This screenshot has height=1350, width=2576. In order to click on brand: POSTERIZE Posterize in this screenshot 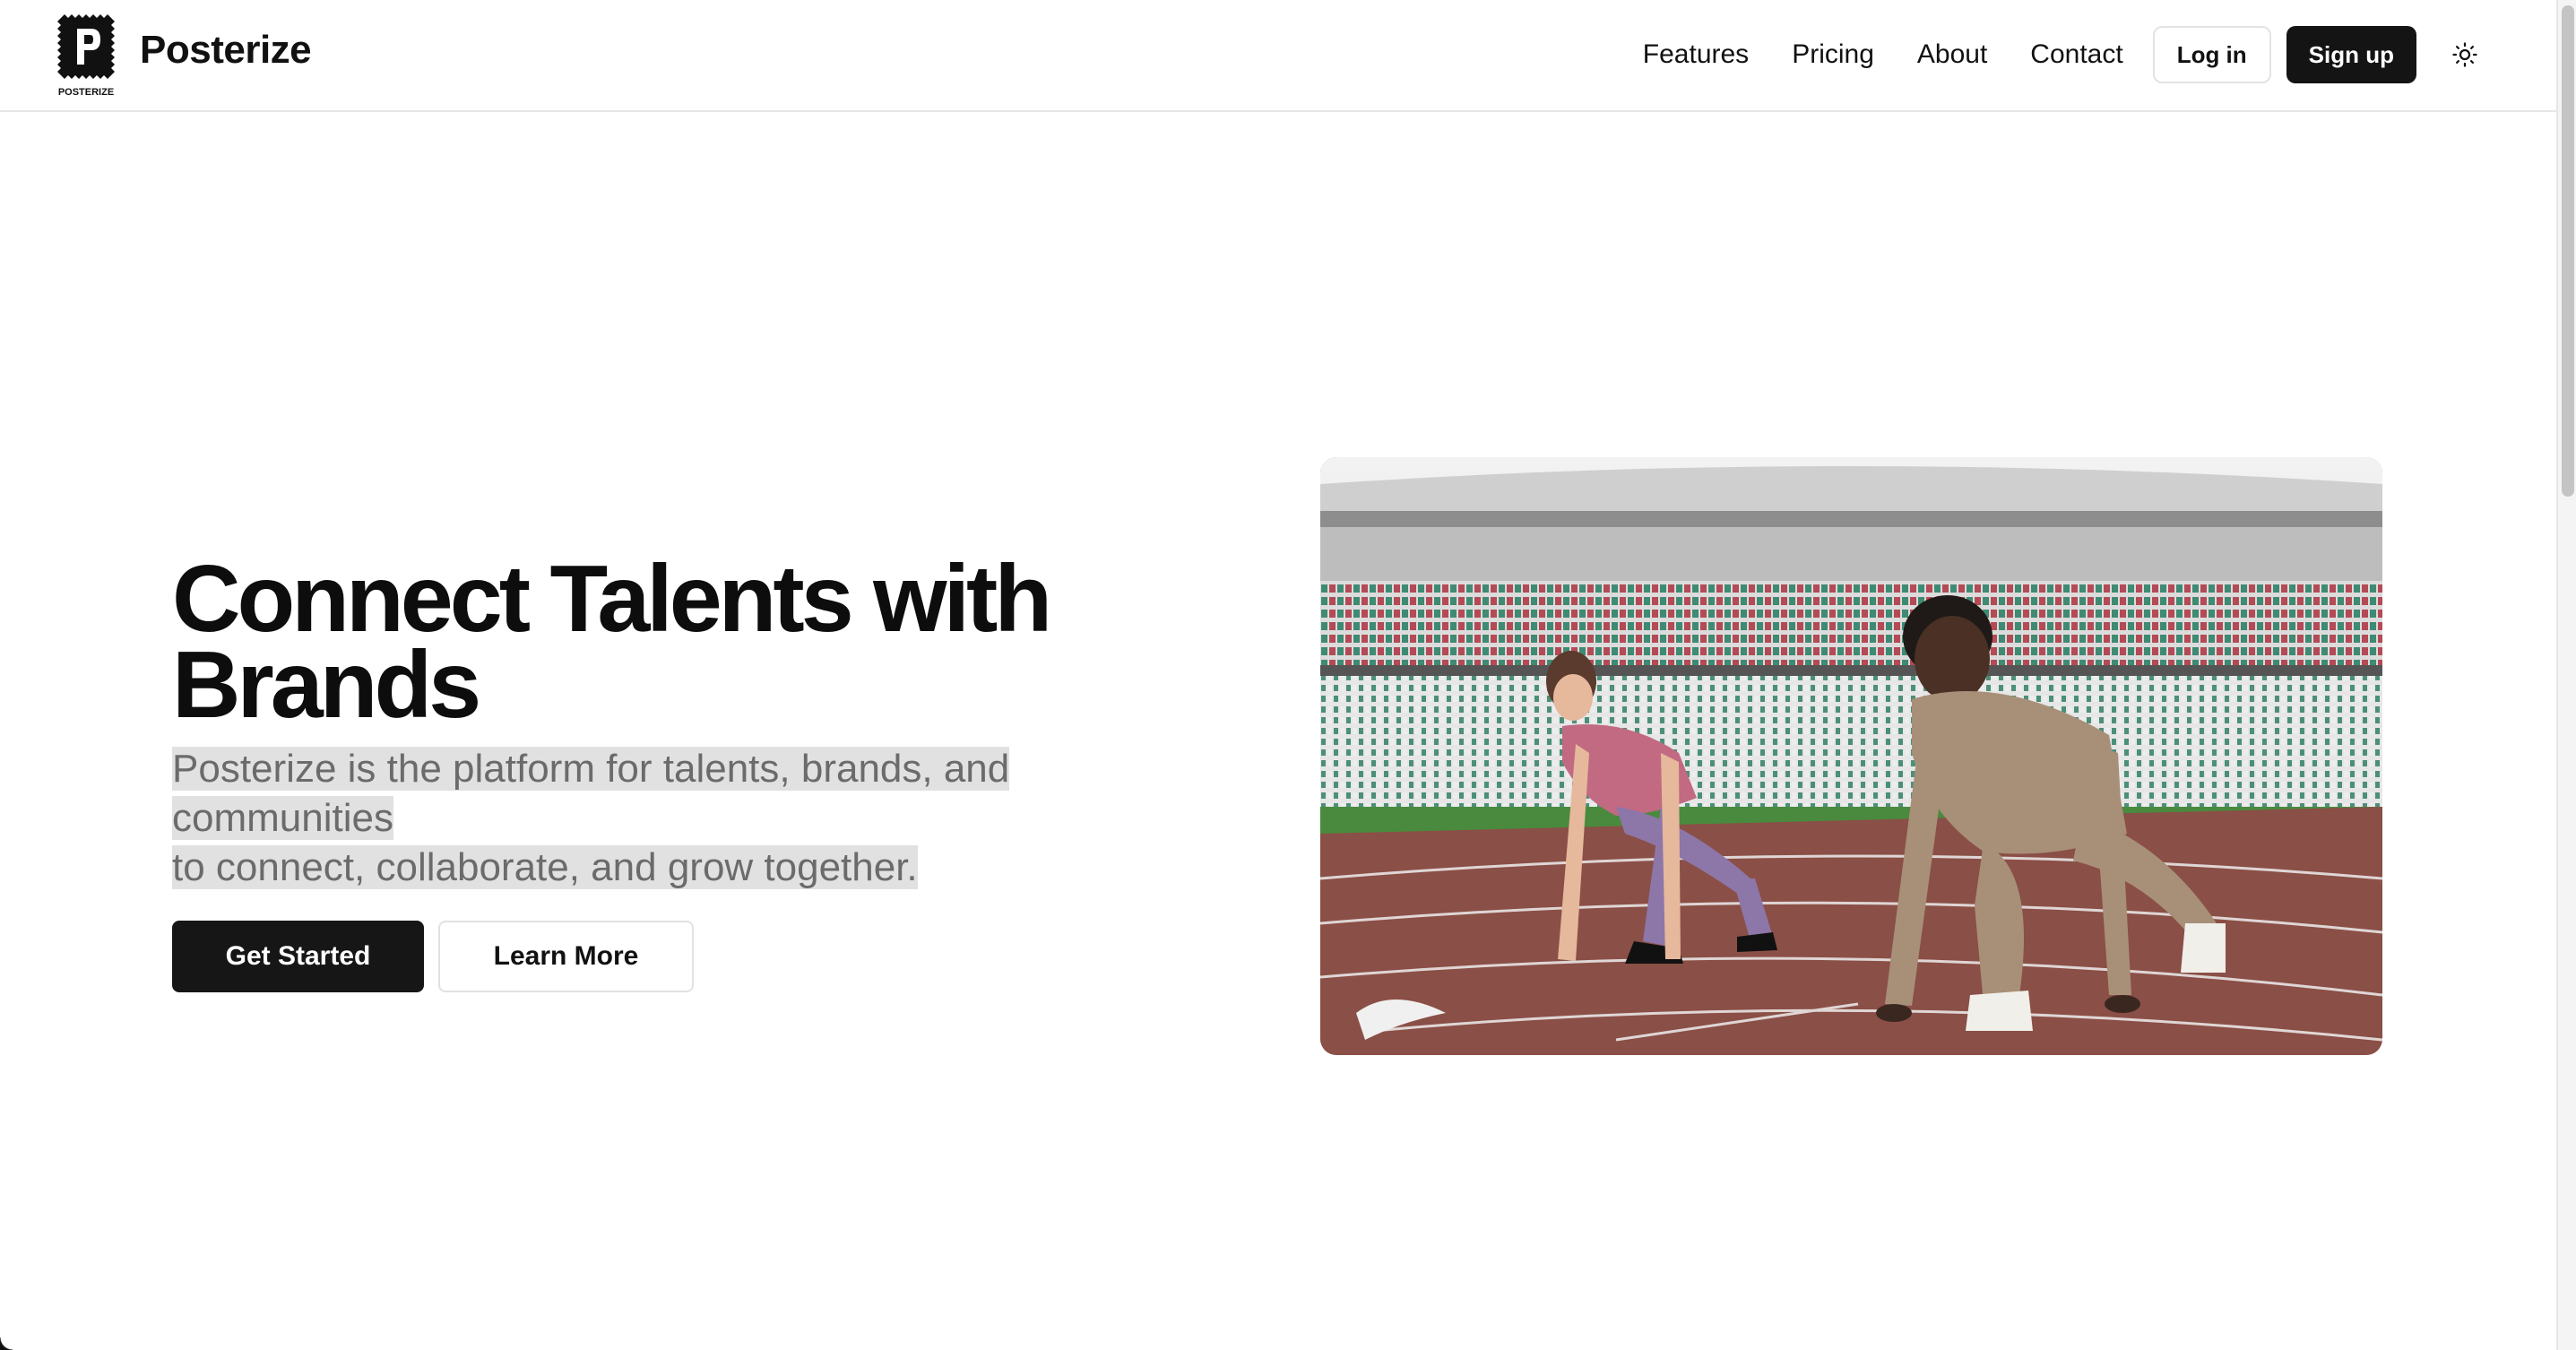, I will do `click(184, 56)`.